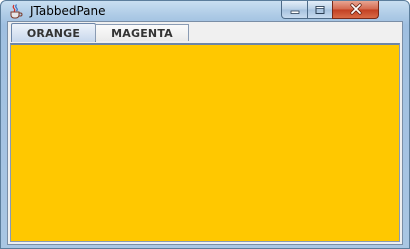 The image size is (410, 249). I want to click on maximize-button, so click(320, 10).